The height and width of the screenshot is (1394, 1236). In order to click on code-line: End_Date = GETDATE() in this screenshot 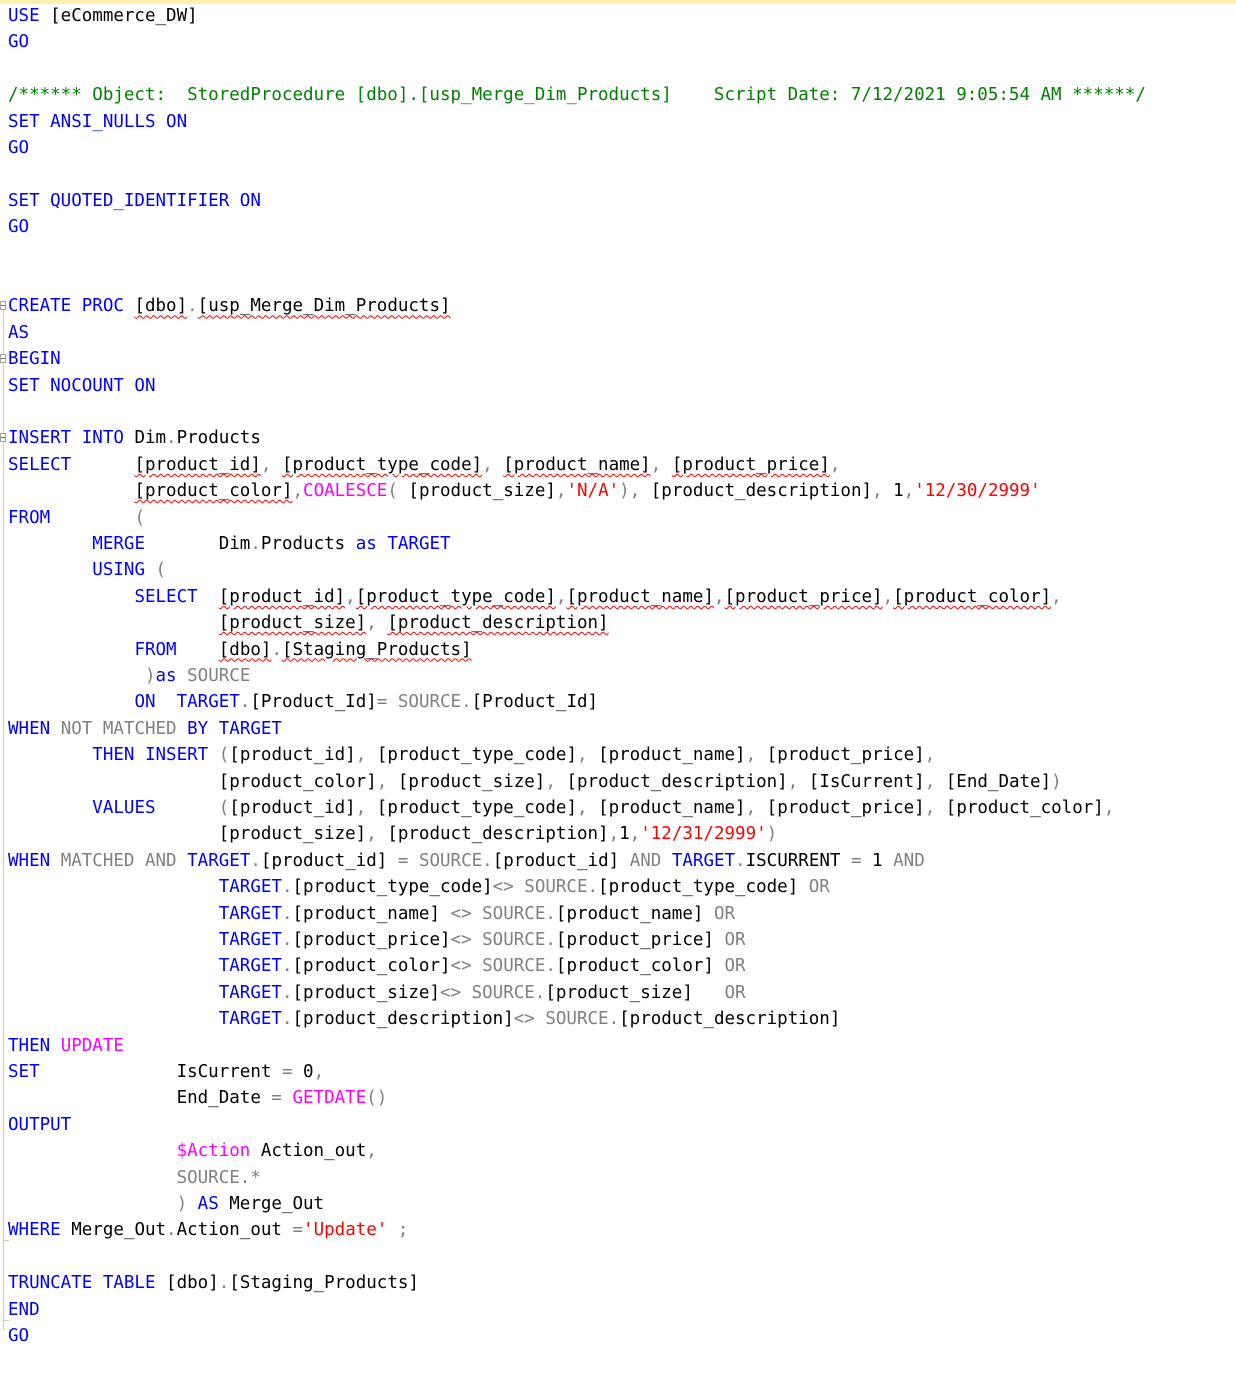, I will do `click(198, 1098)`.